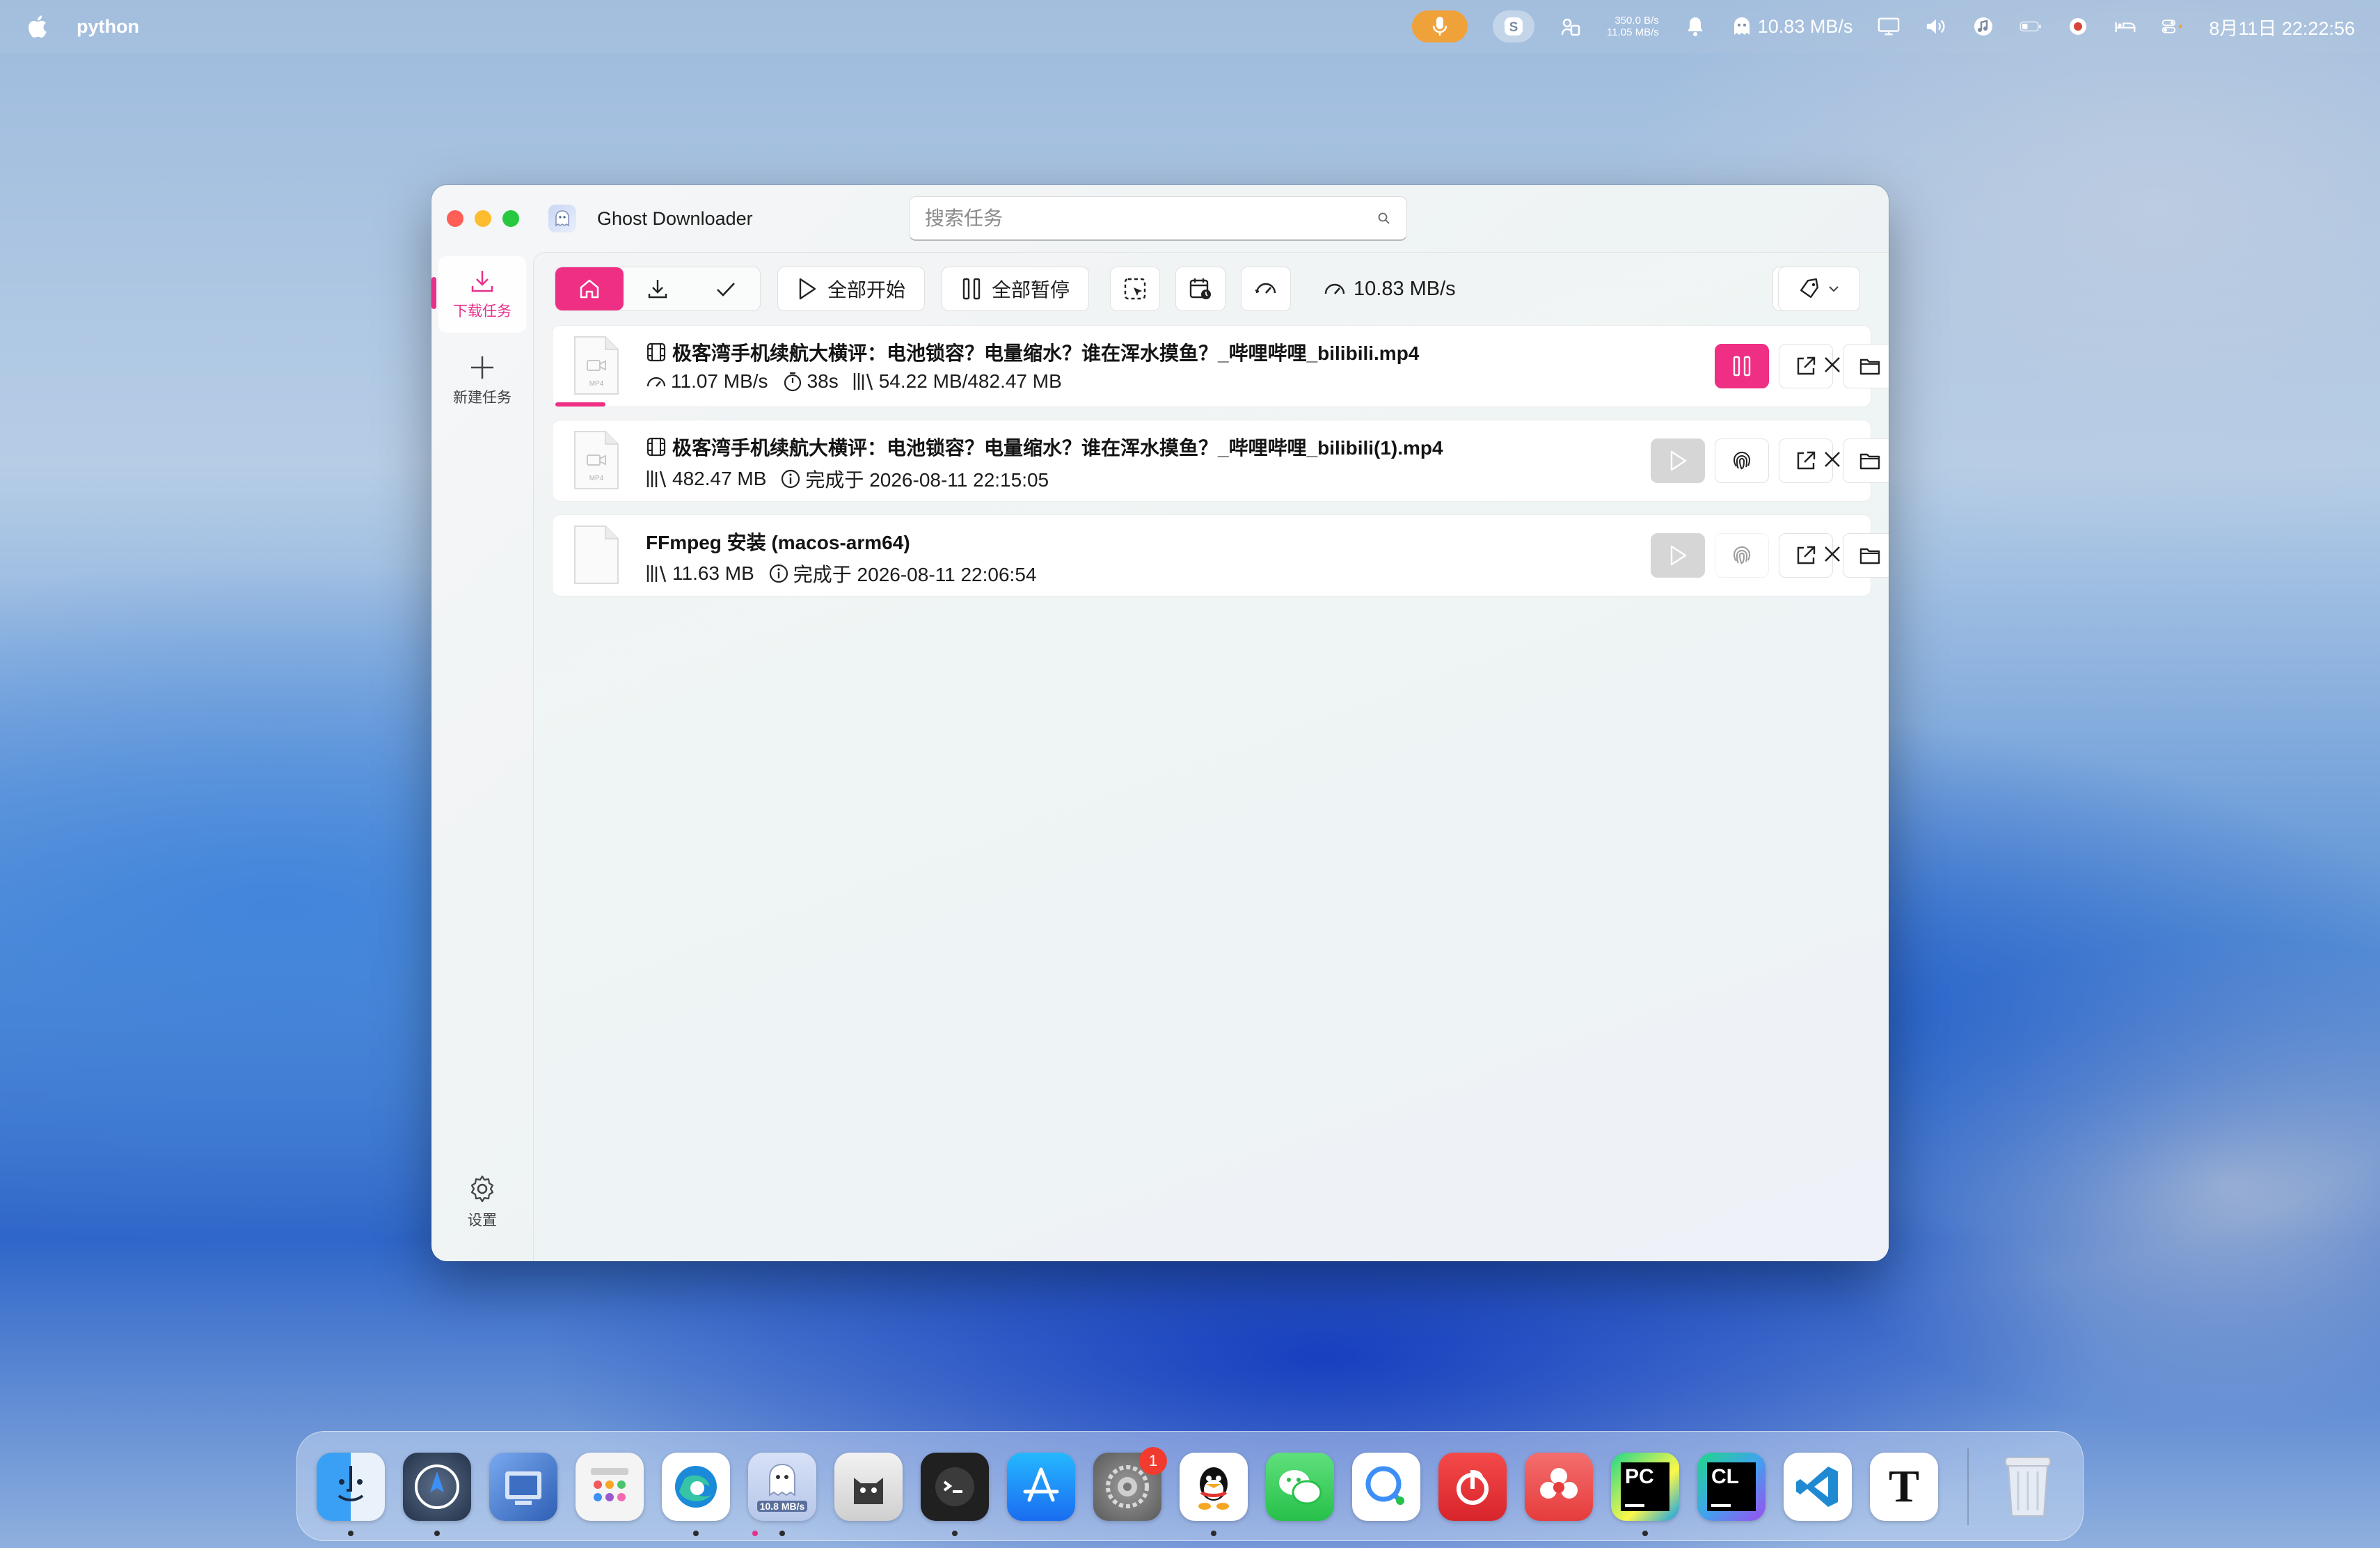 This screenshot has width=2380, height=1548. I want to click on checkmark-icon, so click(726, 290).